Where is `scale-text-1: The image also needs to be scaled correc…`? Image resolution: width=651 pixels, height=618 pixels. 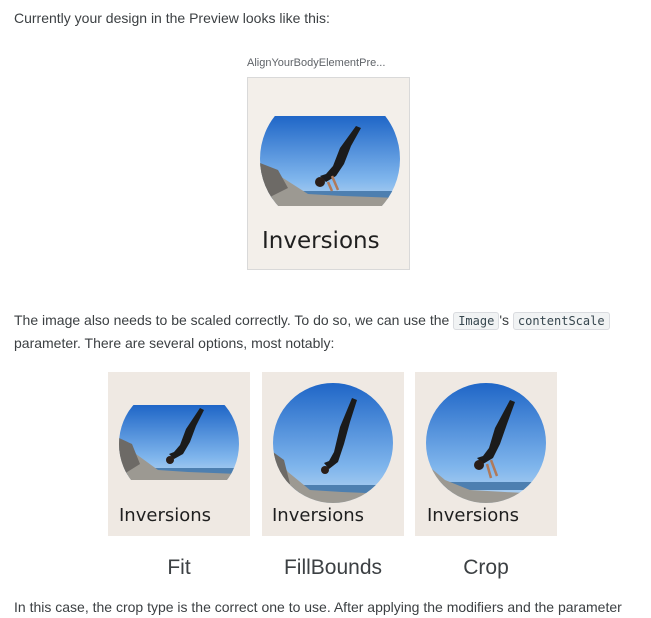 scale-text-1: The image also needs to be scaled correc… is located at coordinates (234, 320).